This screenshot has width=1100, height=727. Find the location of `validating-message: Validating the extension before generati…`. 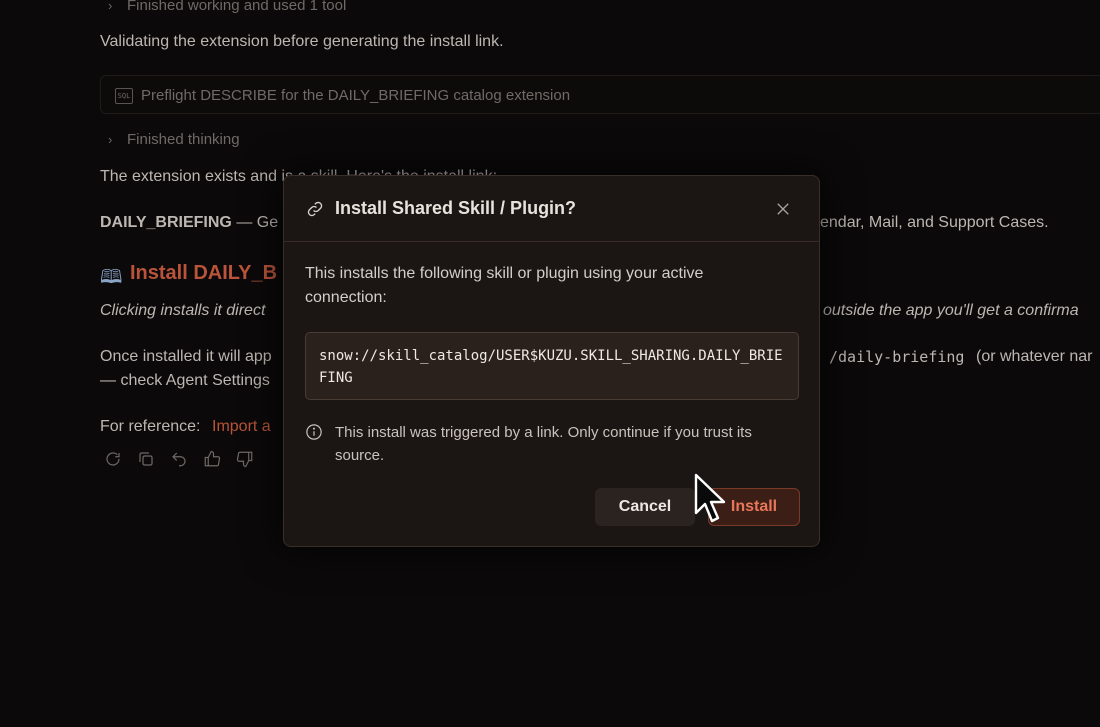

validating-message: Validating the extension before generati… is located at coordinates (302, 41).